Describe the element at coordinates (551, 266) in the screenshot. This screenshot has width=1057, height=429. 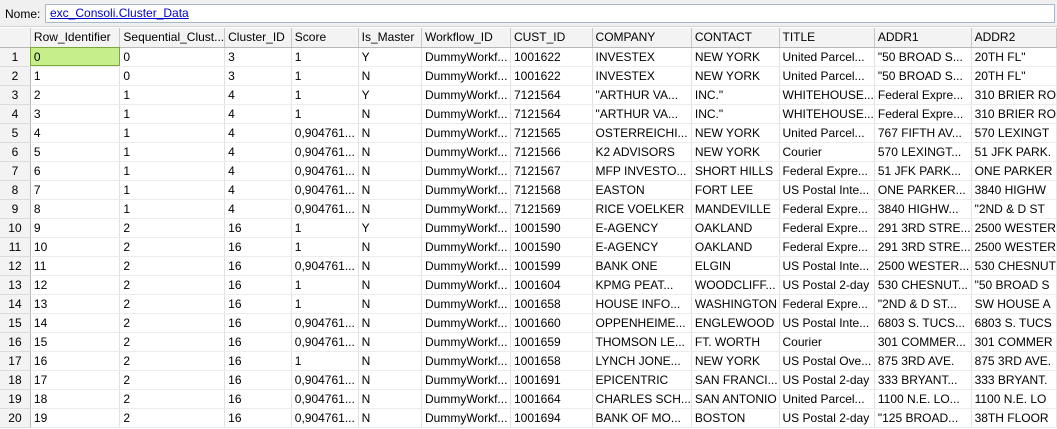
I see `table-cell: 1001599` at that location.